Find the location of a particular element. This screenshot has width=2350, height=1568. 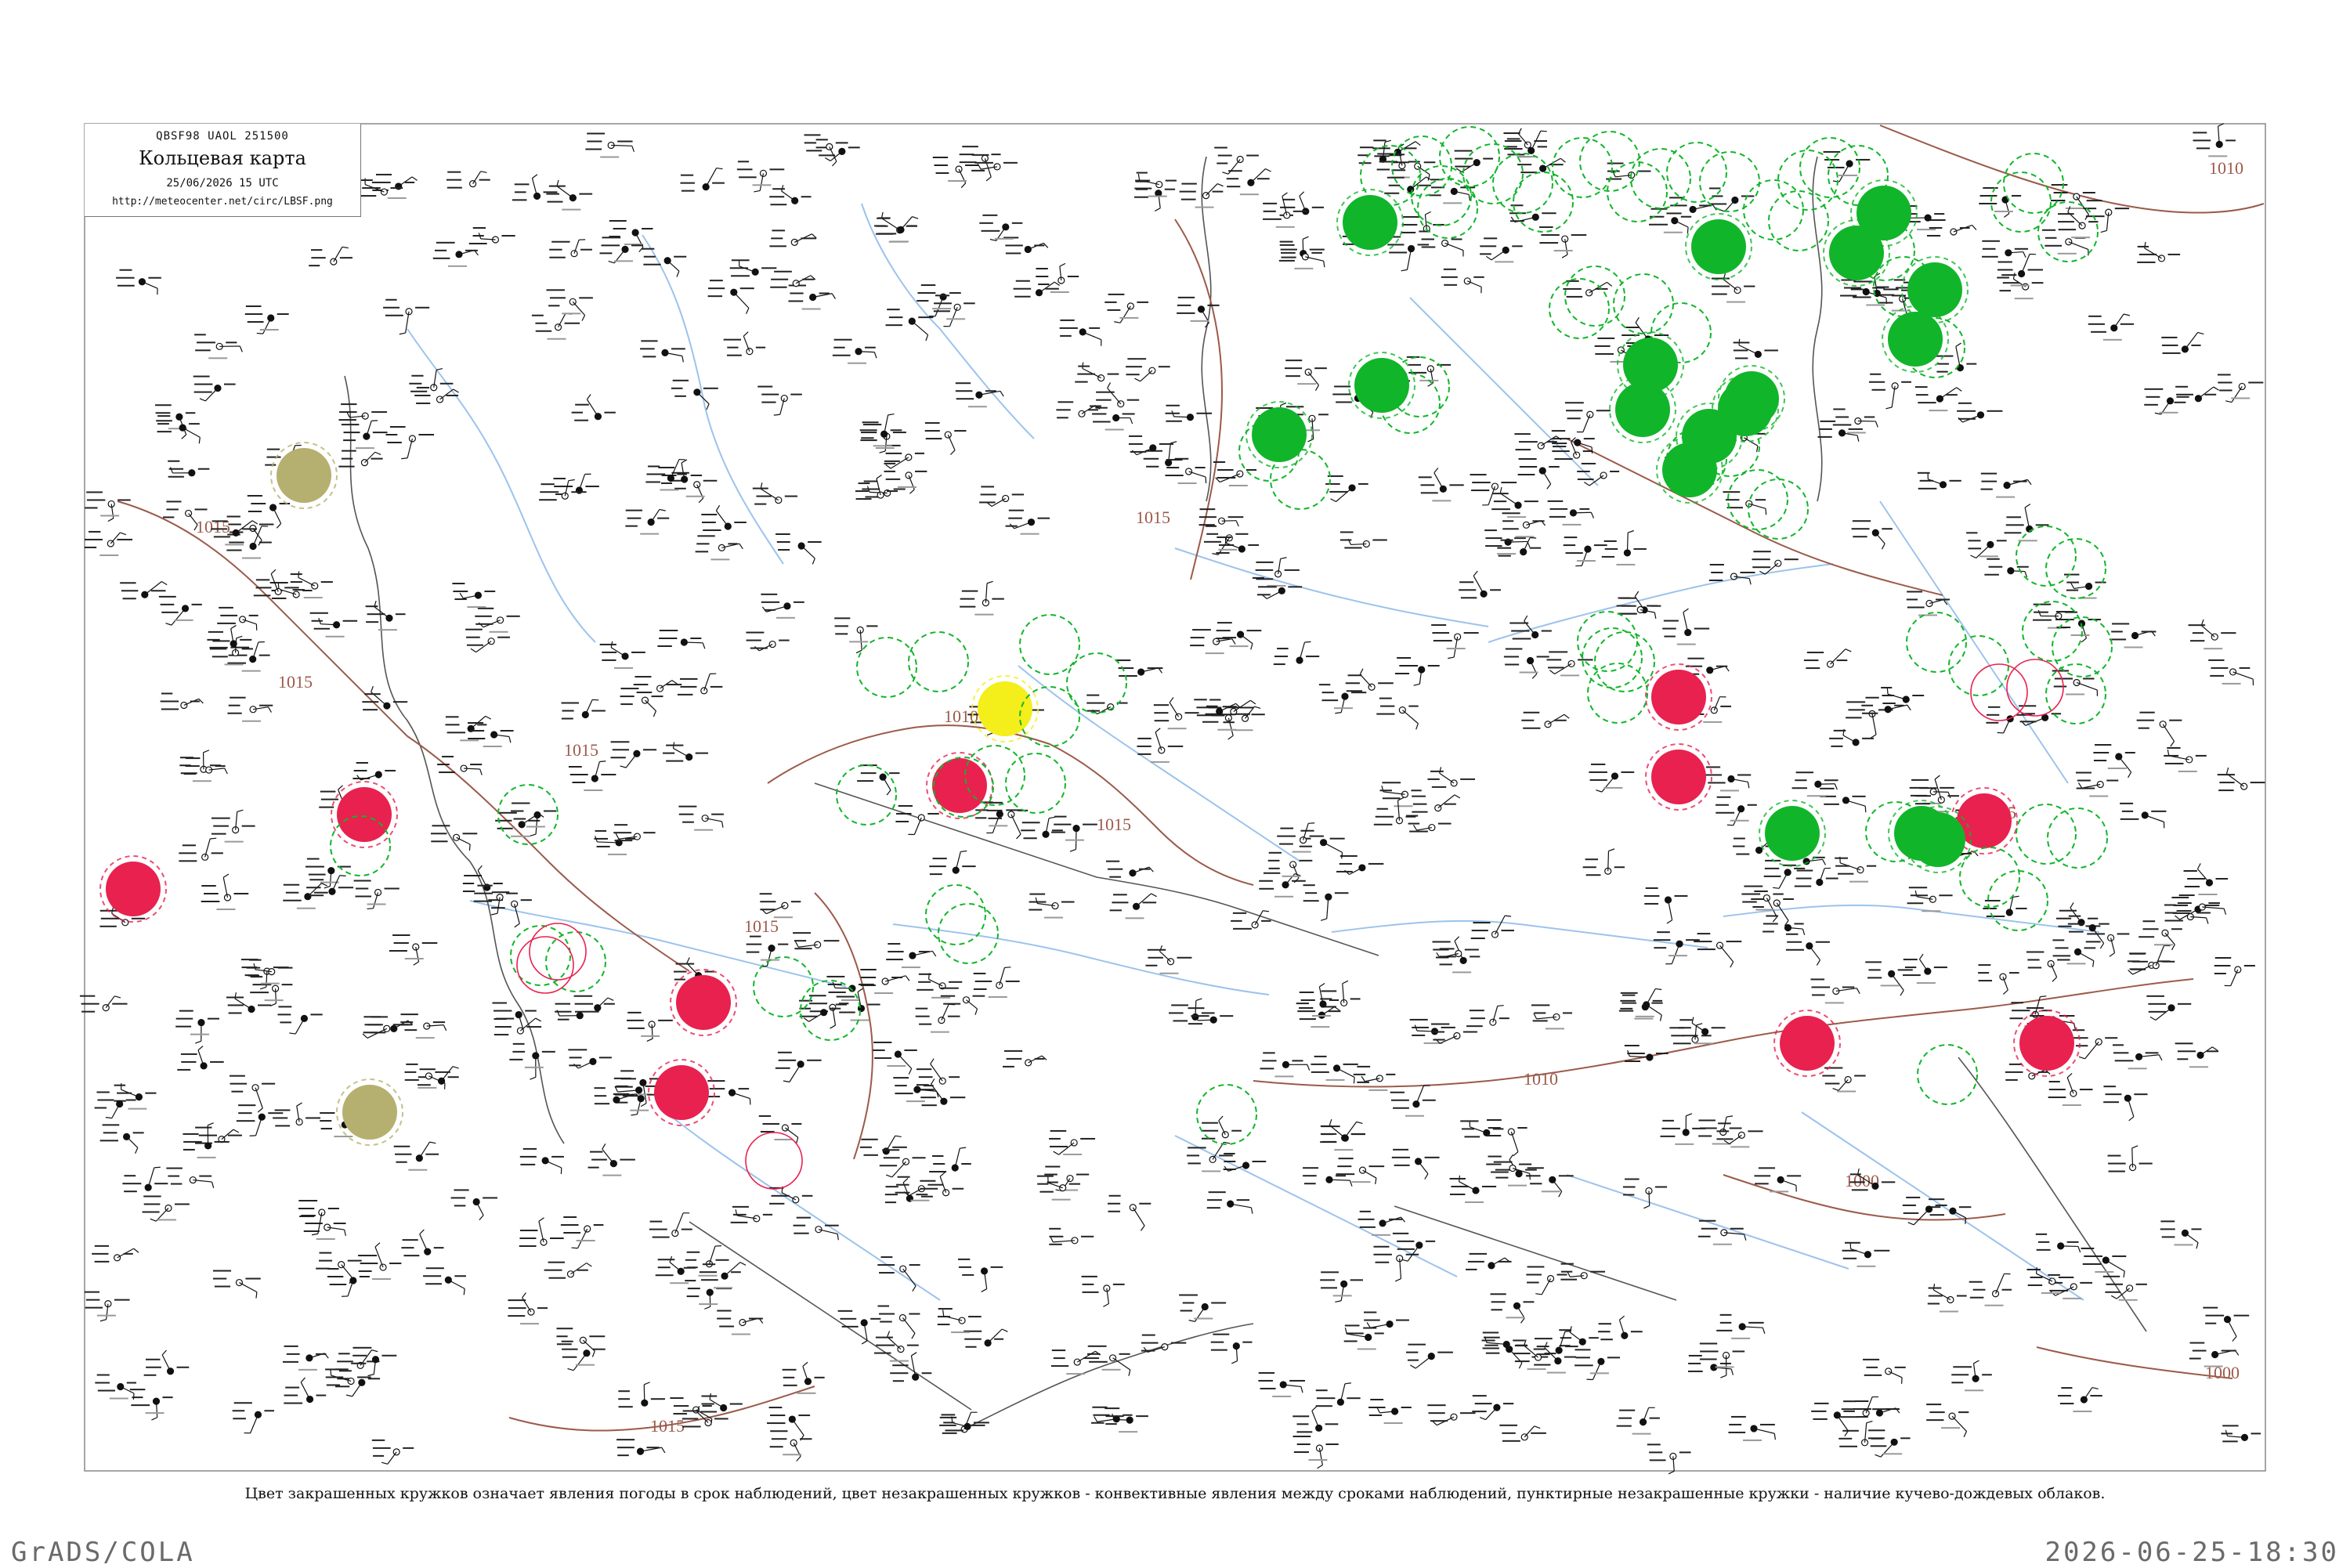

marker-thunderstorm is located at coordinates (1807, 1043).